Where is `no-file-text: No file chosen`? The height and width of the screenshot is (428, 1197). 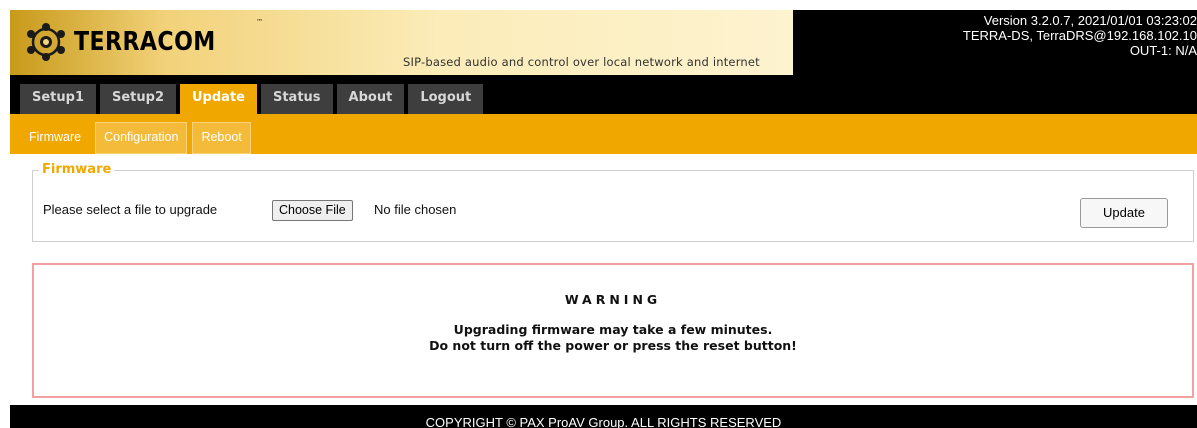
no-file-text: No file chosen is located at coordinates (415, 209).